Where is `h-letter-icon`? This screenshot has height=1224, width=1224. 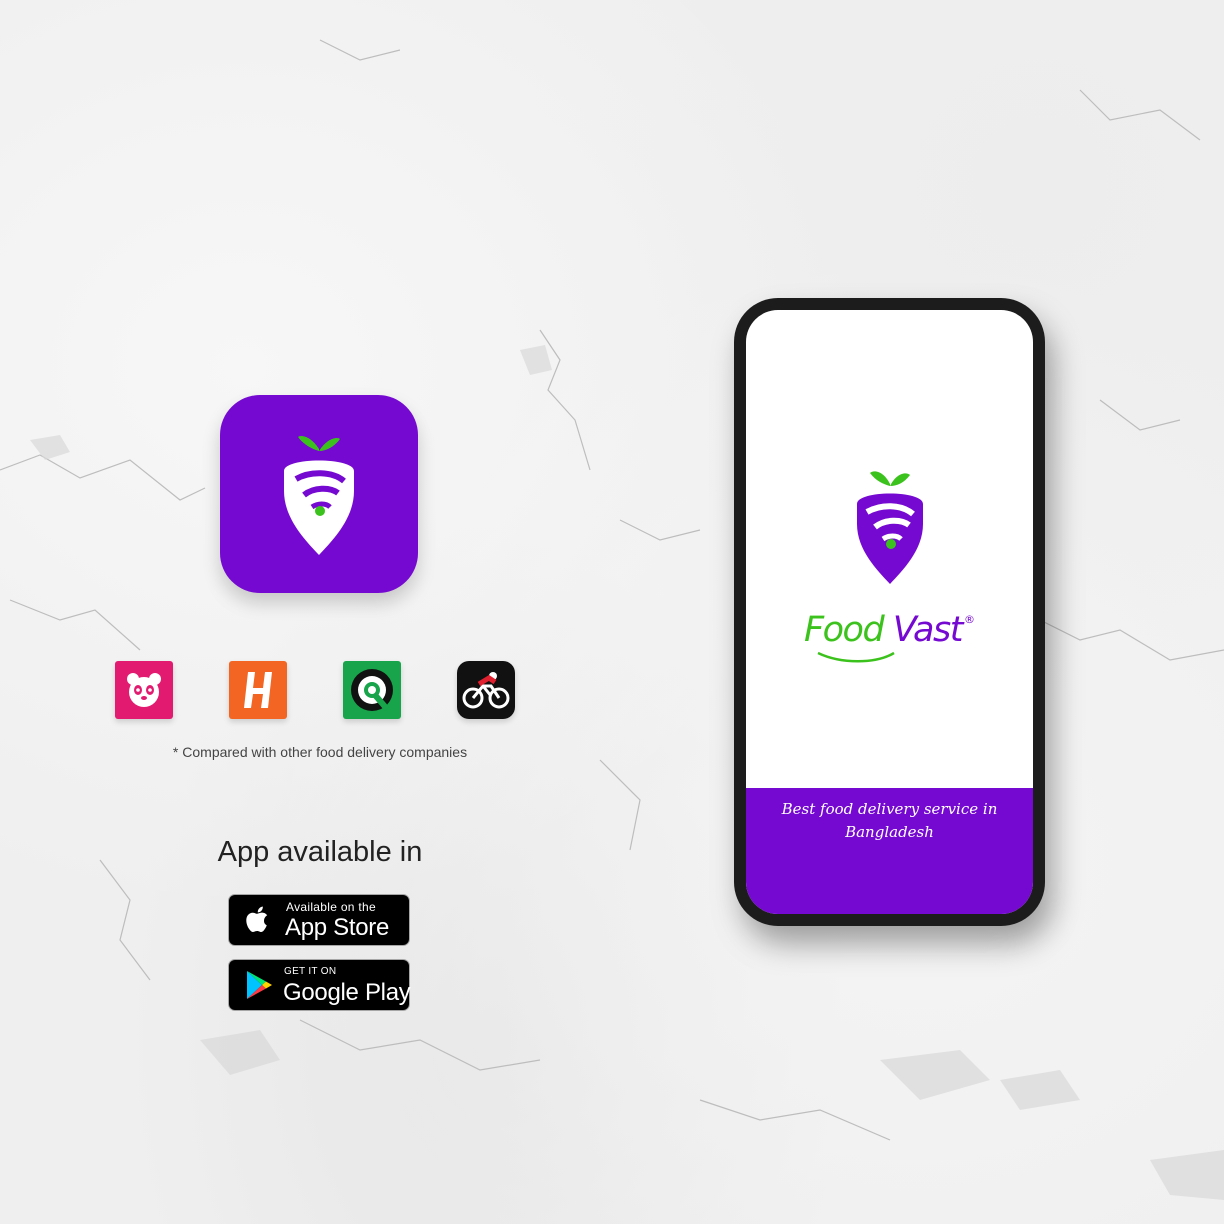 h-letter-icon is located at coordinates (258, 690).